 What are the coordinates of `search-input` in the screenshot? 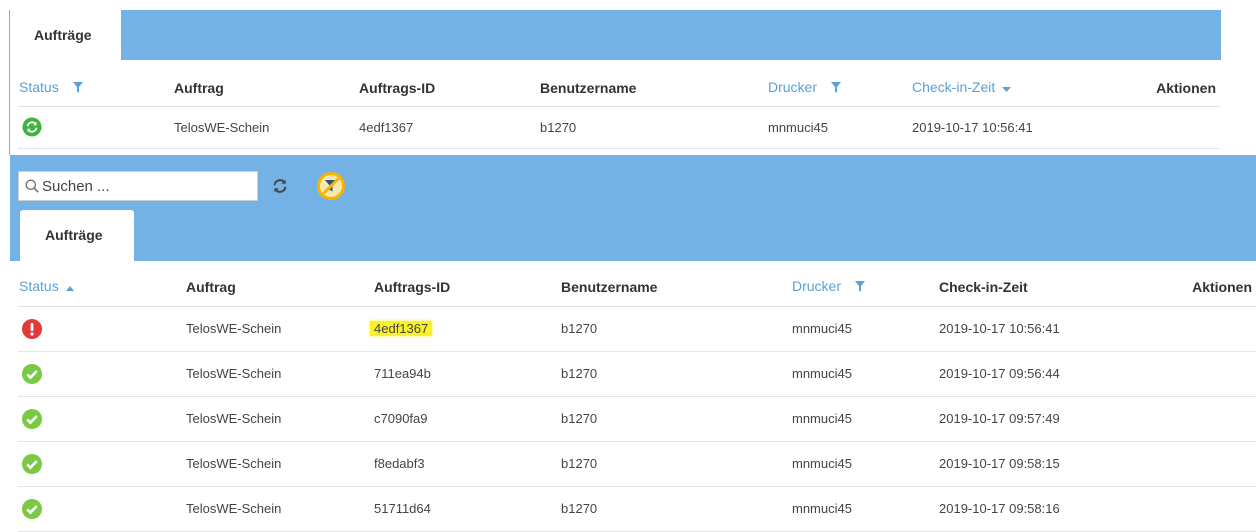 It's located at (140, 186).